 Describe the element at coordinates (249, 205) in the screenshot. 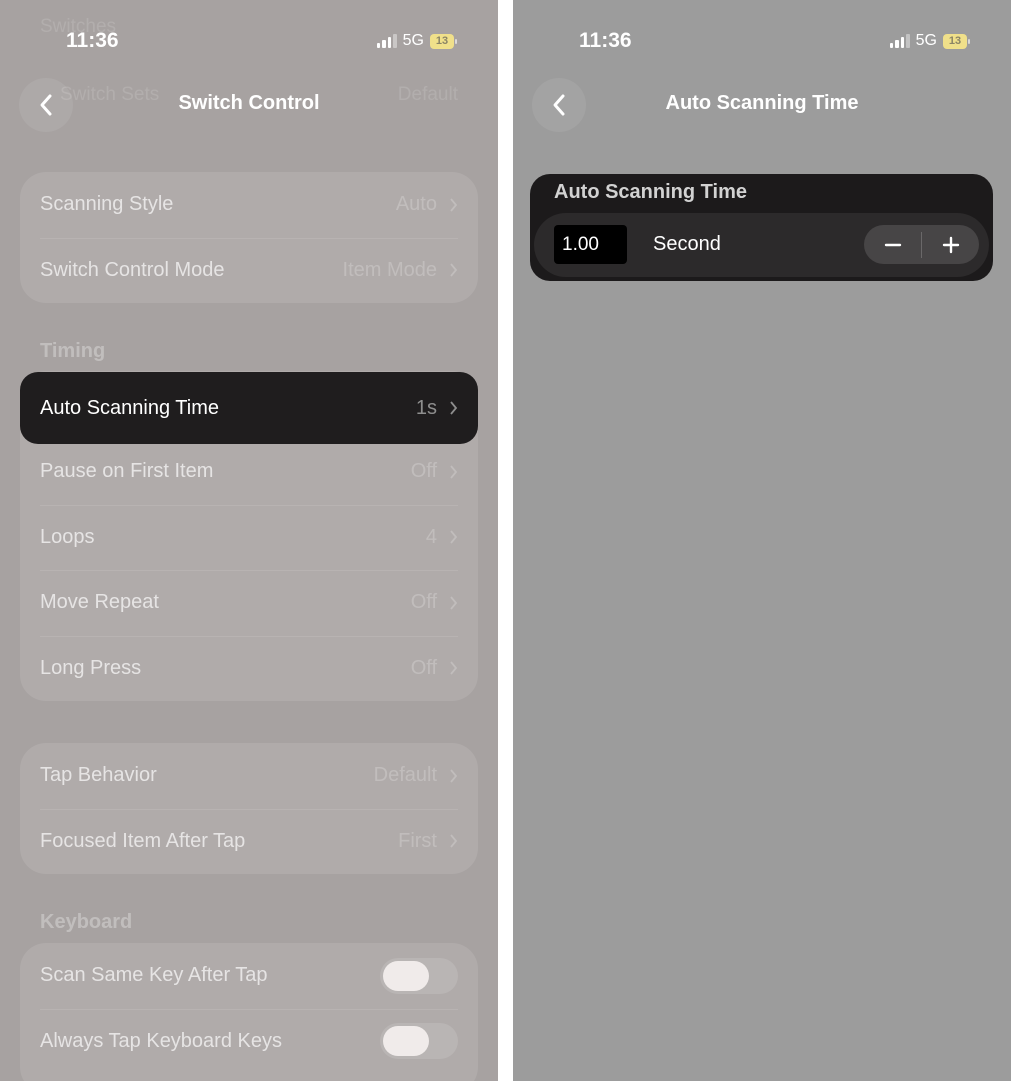

I see `scanning-style-row: Scanning Style Auto` at that location.